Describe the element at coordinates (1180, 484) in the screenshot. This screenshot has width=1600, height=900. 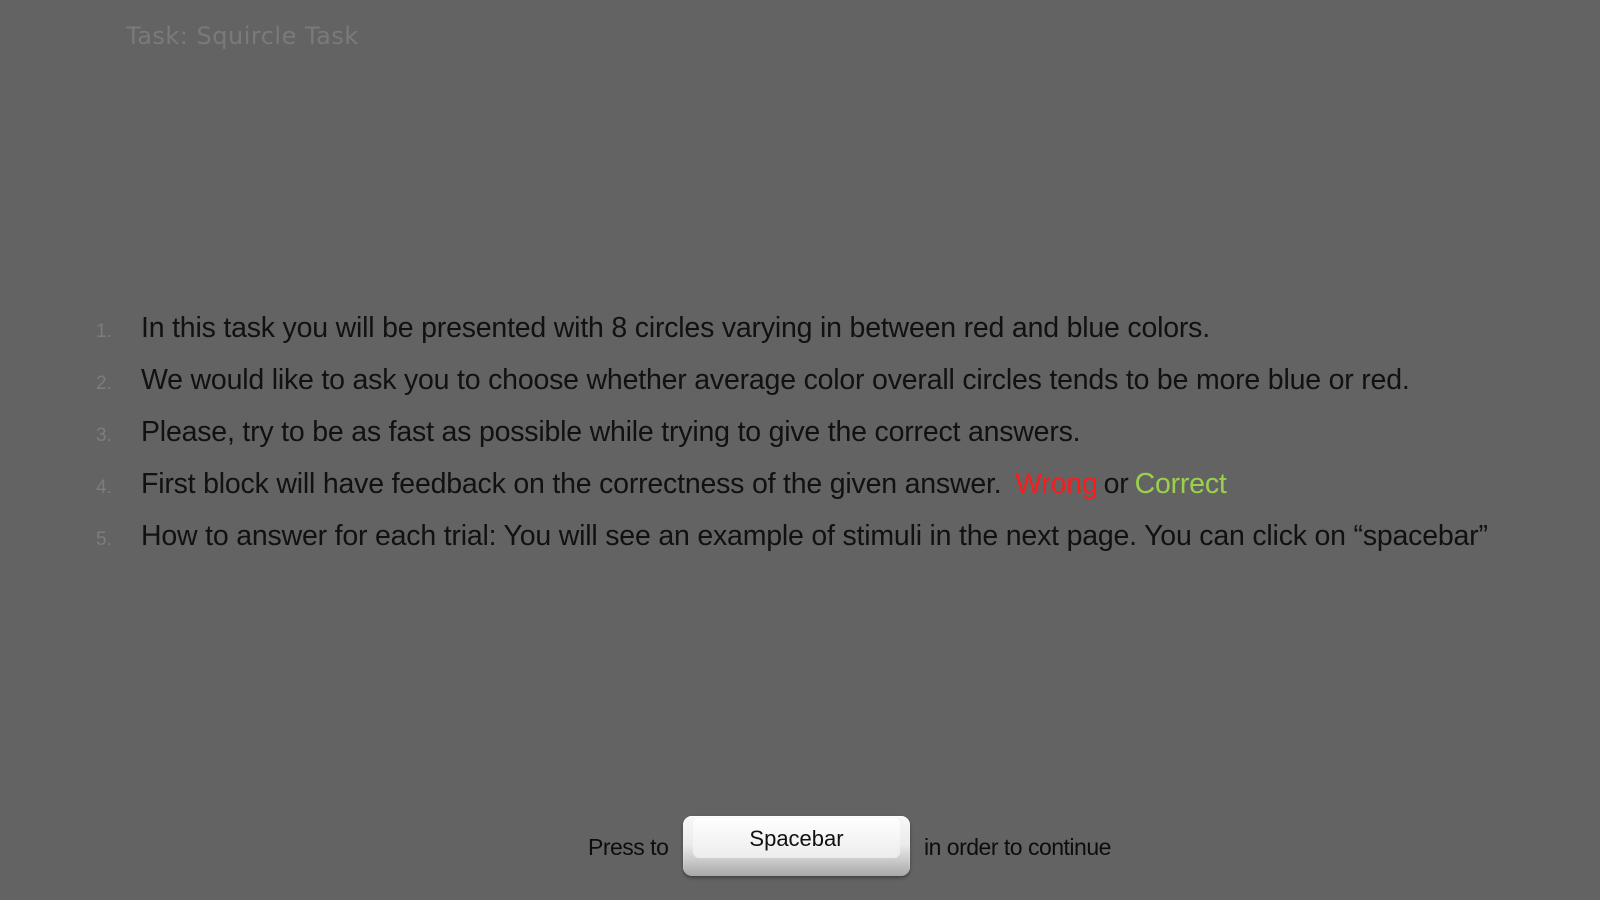
I see `correct-feedback-label: Correct` at that location.